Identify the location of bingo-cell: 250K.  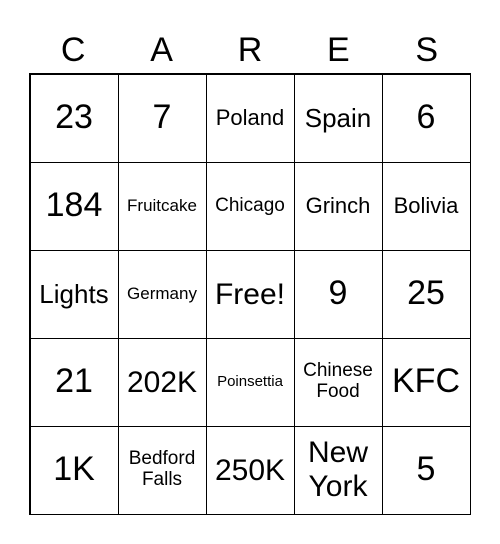
(250, 470).